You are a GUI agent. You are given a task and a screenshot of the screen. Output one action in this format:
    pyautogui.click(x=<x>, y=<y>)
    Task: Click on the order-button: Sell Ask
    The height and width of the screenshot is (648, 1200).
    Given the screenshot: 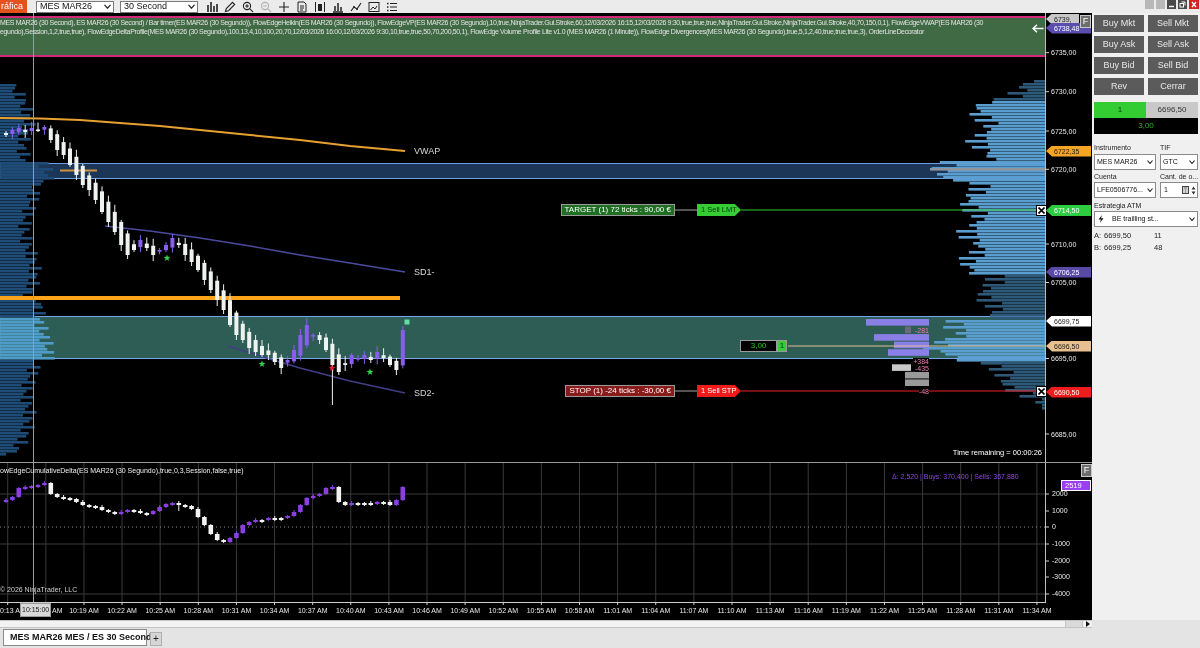 What is the action you would take?
    pyautogui.click(x=1173, y=44)
    